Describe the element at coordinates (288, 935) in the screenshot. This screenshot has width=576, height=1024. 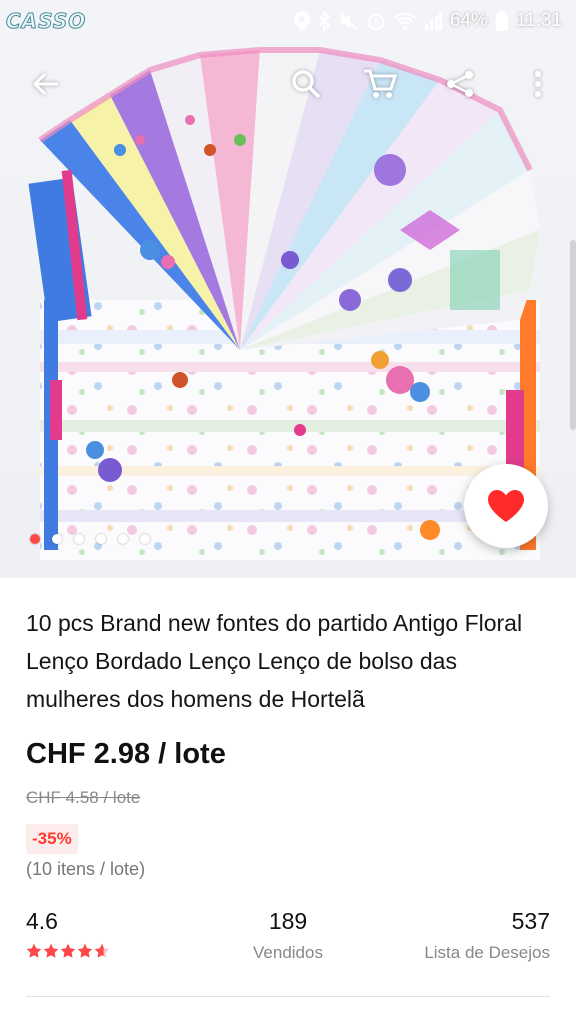
I see `sold-block: 189 Vendidos` at that location.